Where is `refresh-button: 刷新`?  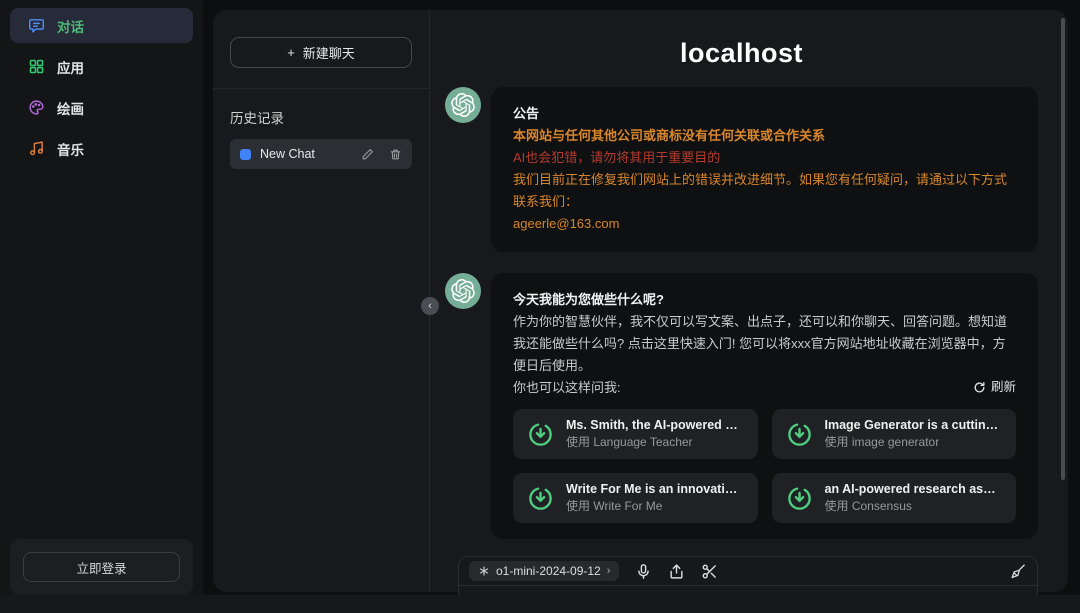 refresh-button: 刷新 is located at coordinates (994, 387).